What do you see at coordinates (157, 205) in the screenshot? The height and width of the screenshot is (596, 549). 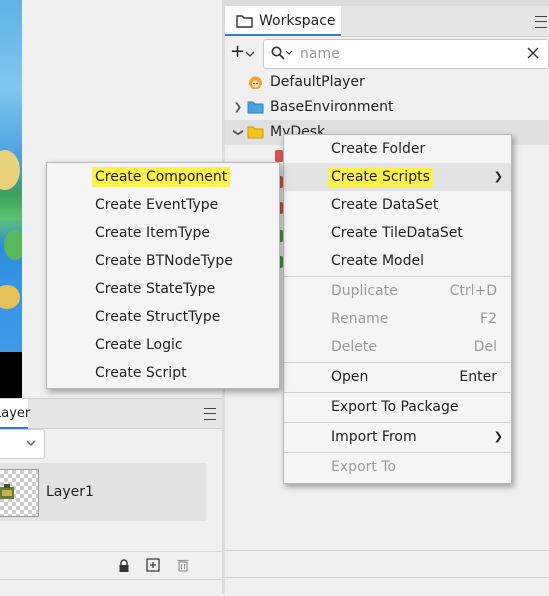 I see `menu-item-label: Create EventType` at bounding box center [157, 205].